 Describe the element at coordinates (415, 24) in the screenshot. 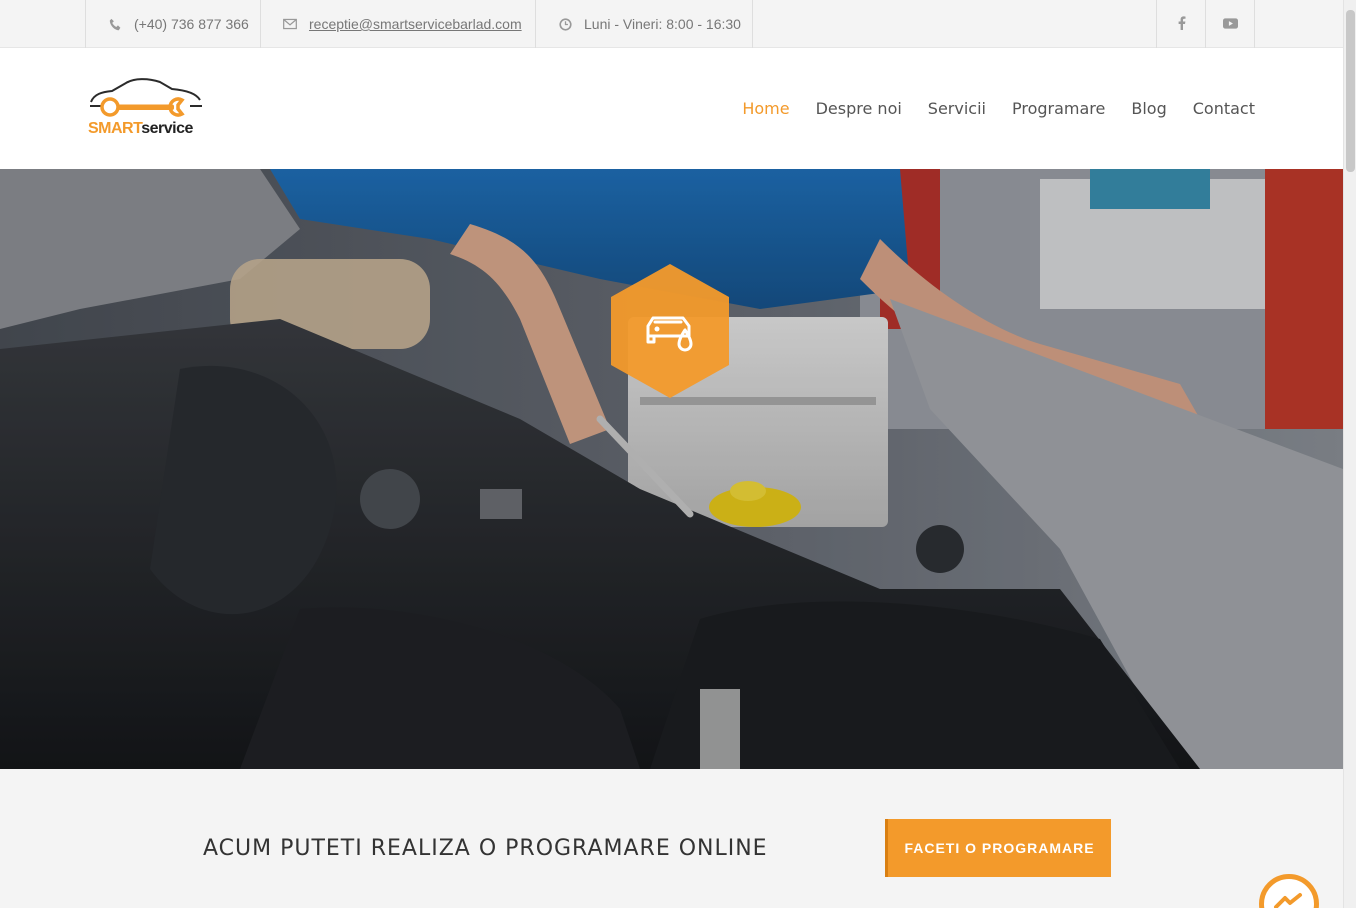

I see `email-link: receptie@smartservicebarlad.com` at that location.